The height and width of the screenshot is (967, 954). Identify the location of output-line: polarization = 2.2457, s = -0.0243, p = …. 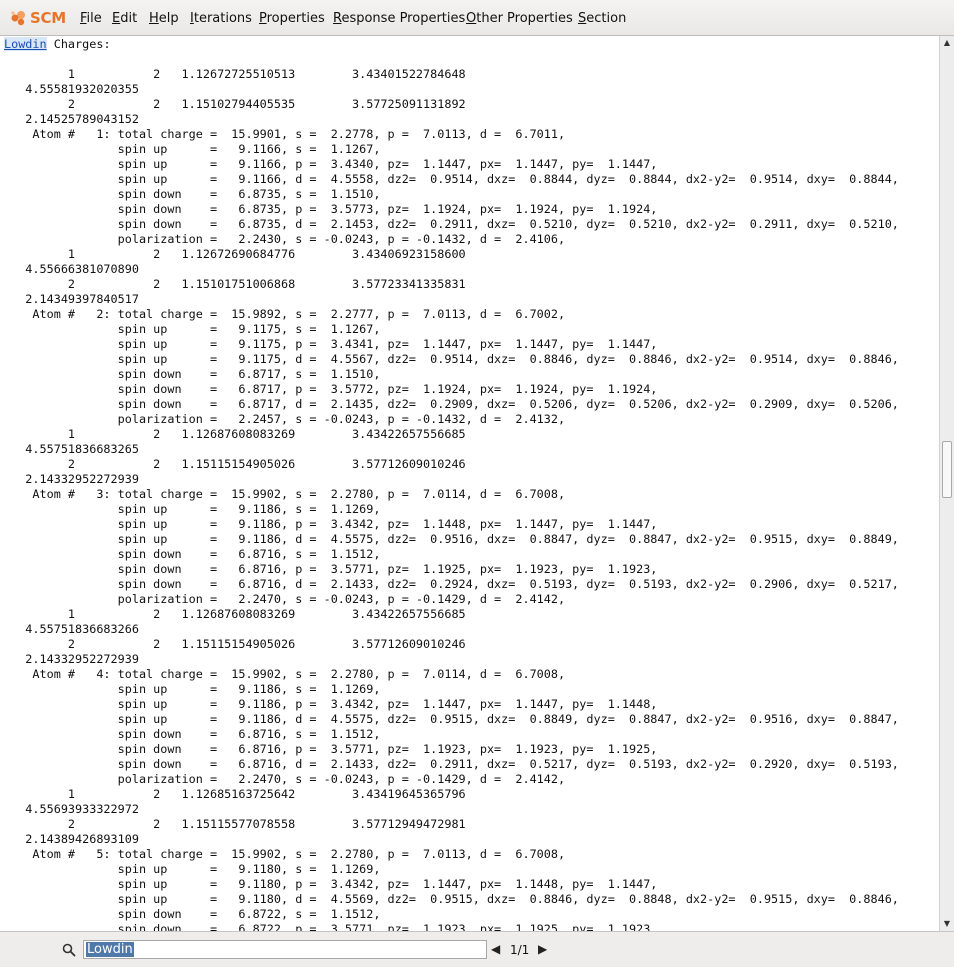
(285, 419).